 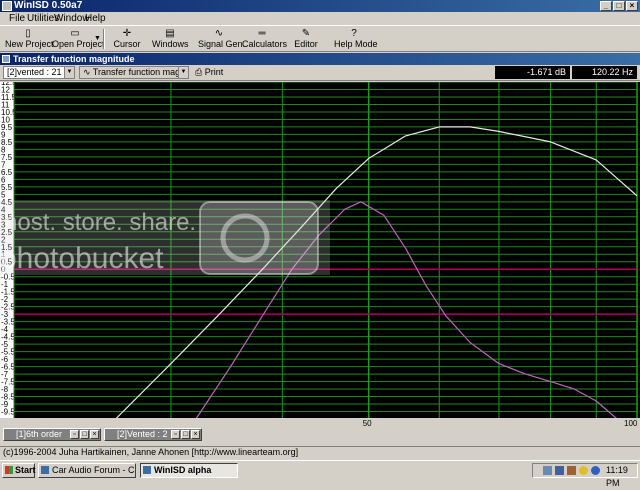 What do you see at coordinates (74, 59) in the screenshot?
I see `doc-title: Transfer function magnitude` at bounding box center [74, 59].